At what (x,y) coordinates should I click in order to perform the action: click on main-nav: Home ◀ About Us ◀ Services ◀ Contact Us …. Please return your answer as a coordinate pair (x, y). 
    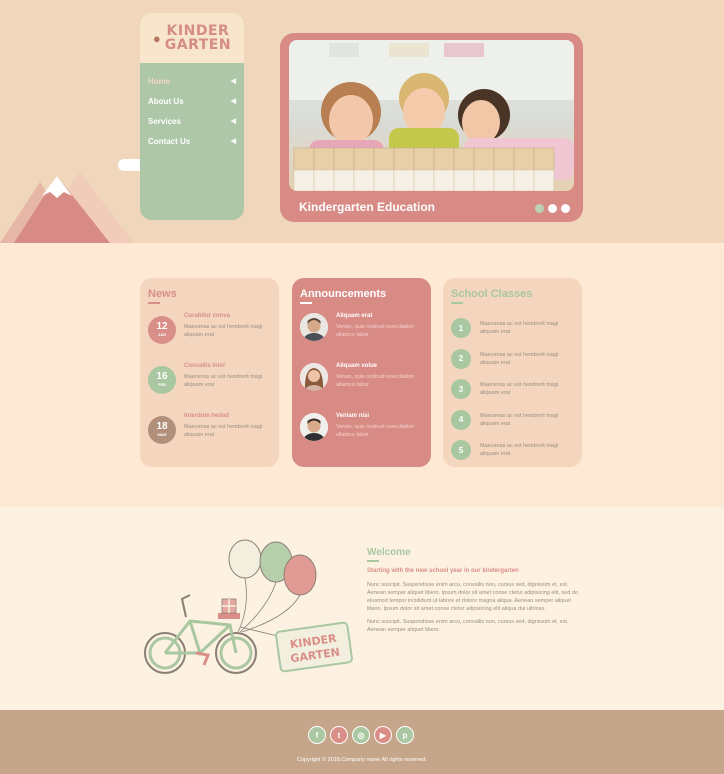
    Looking at the image, I should click on (192, 107).